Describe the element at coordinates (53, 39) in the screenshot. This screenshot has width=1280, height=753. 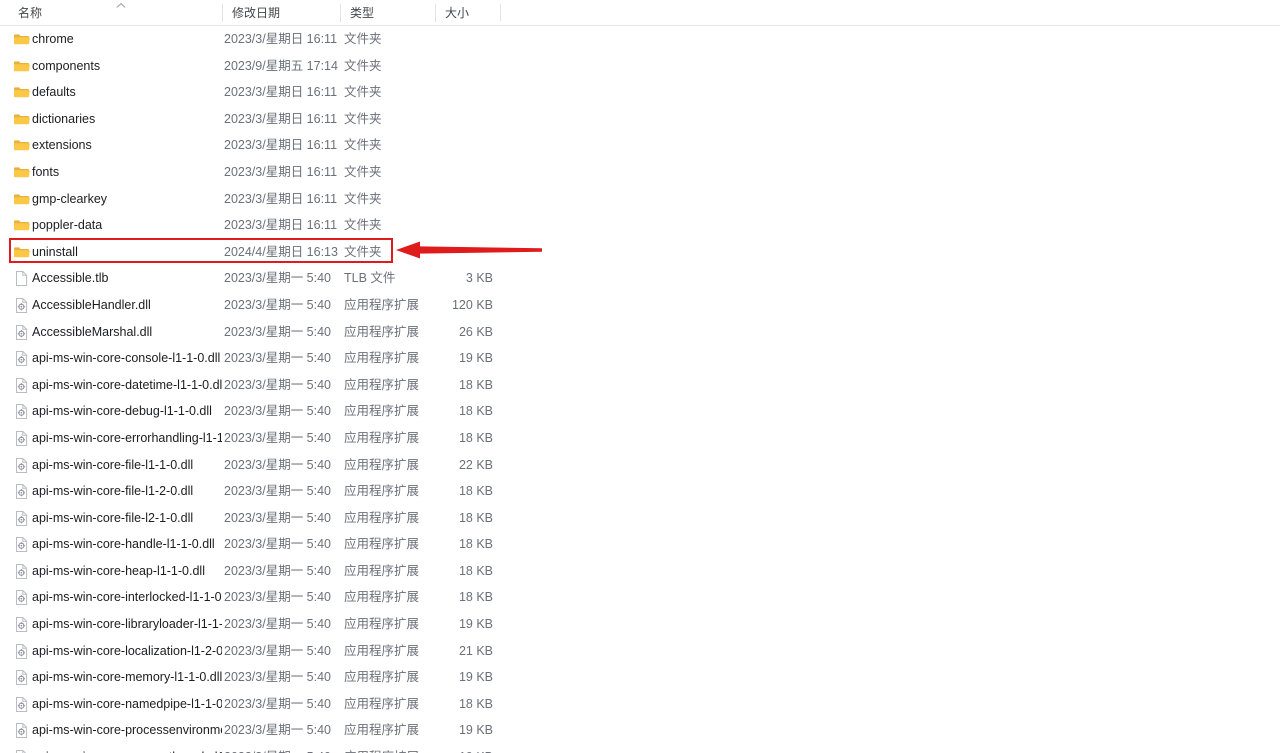
I see `row-name: chrome` at that location.